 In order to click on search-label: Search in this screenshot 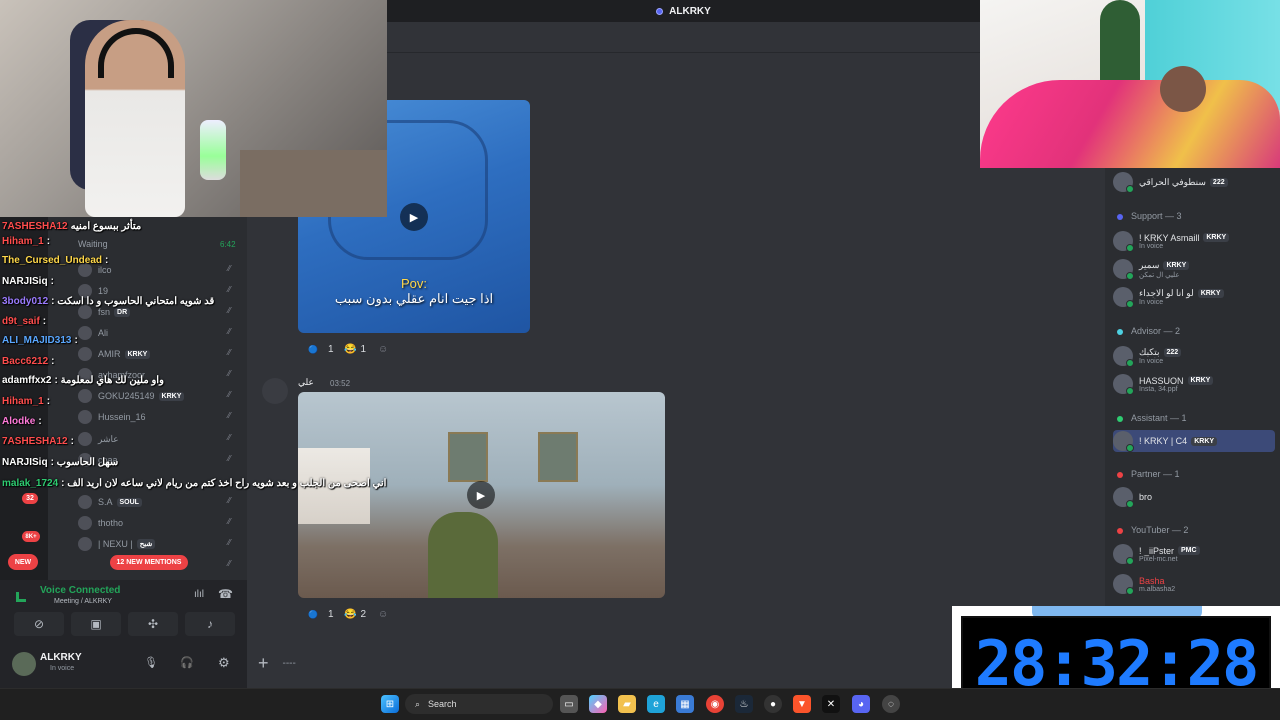, I will do `click(442, 704)`.